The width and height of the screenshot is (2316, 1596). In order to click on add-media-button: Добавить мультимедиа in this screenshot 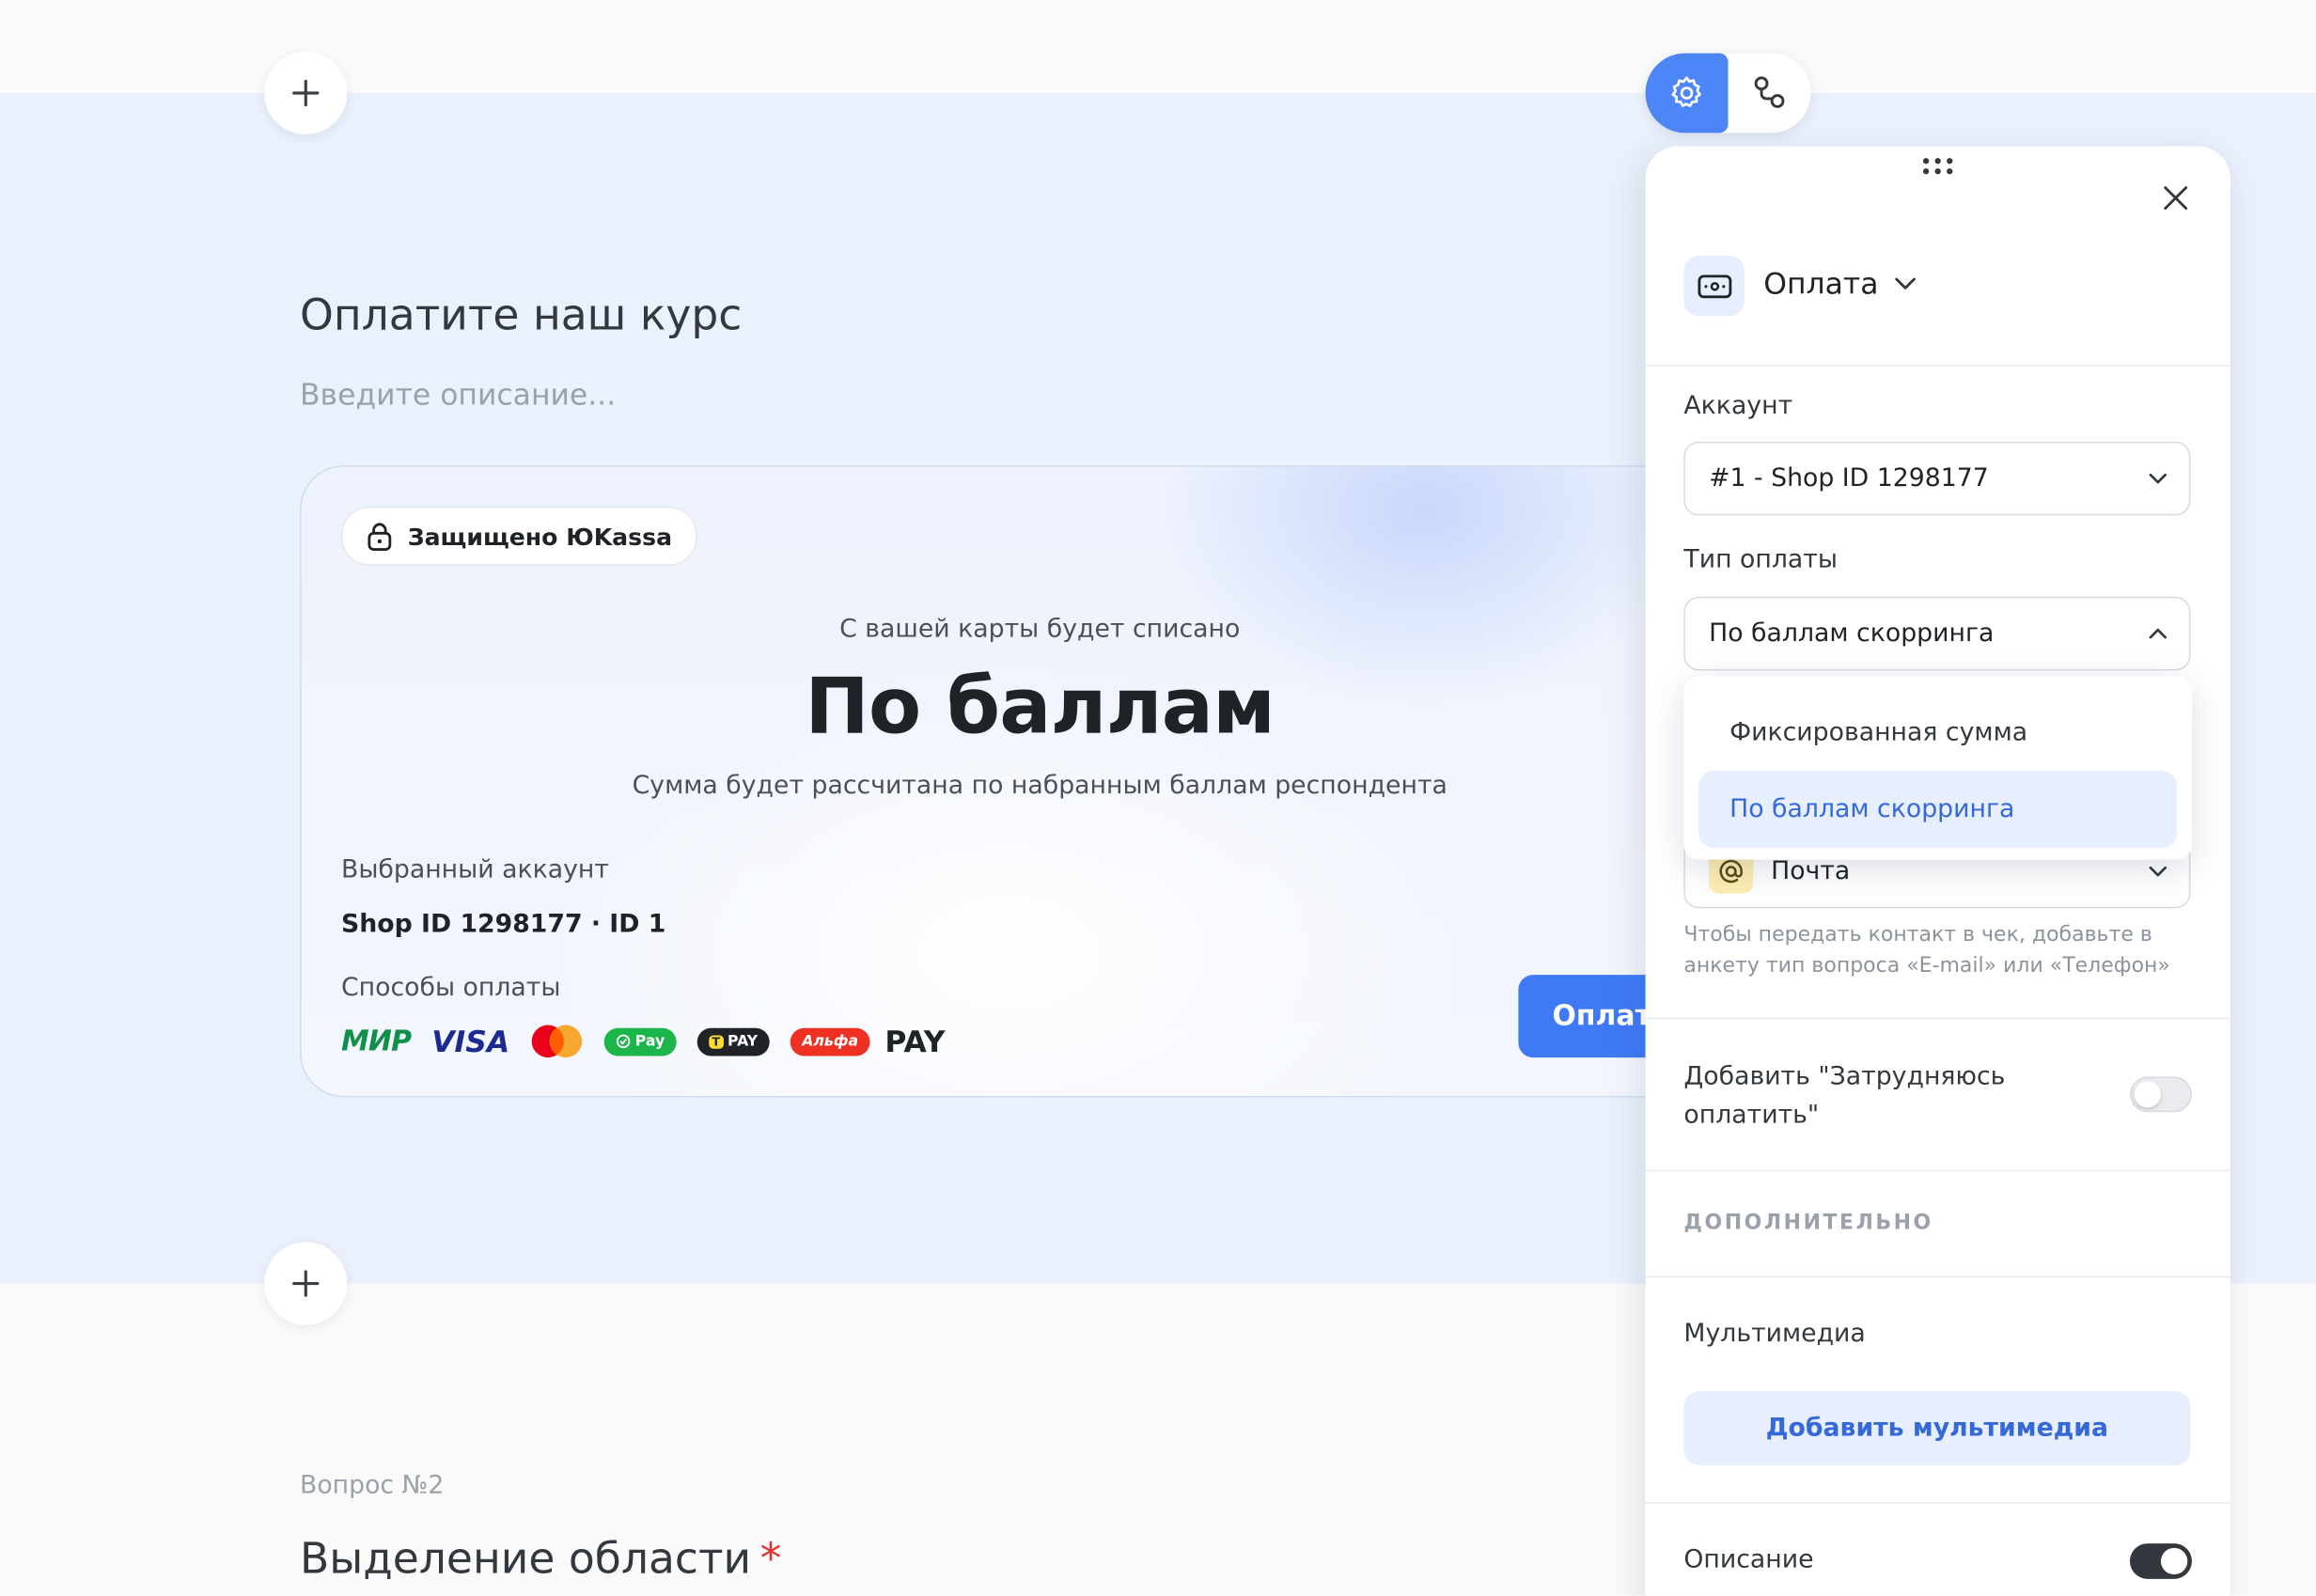, I will do `click(1937, 1428)`.